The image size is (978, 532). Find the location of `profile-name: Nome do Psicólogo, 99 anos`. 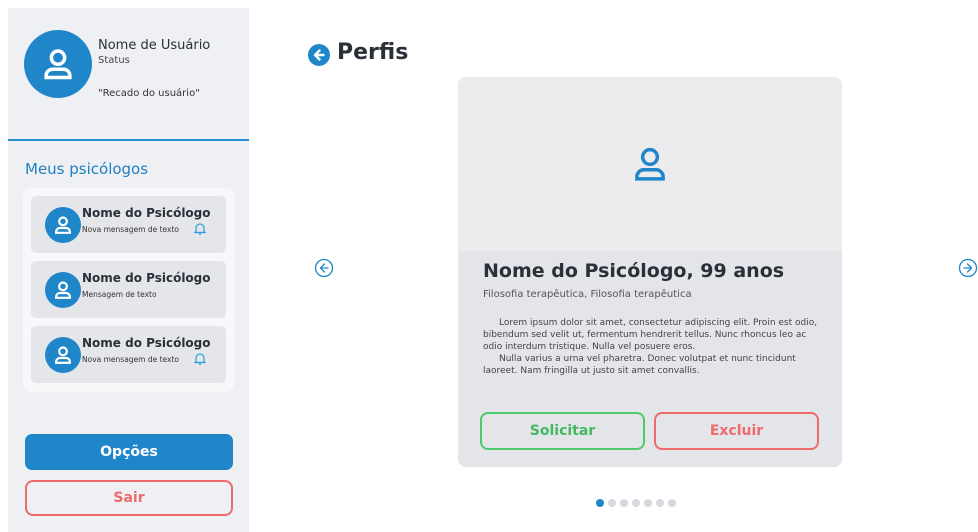

profile-name: Nome do Psicólogo, 99 anos is located at coordinates (634, 271).